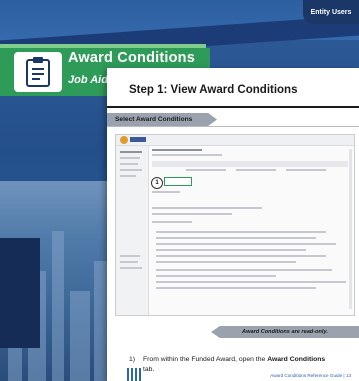  Describe the element at coordinates (157, 183) in the screenshot. I see `step-callout-marker: 1` at that location.